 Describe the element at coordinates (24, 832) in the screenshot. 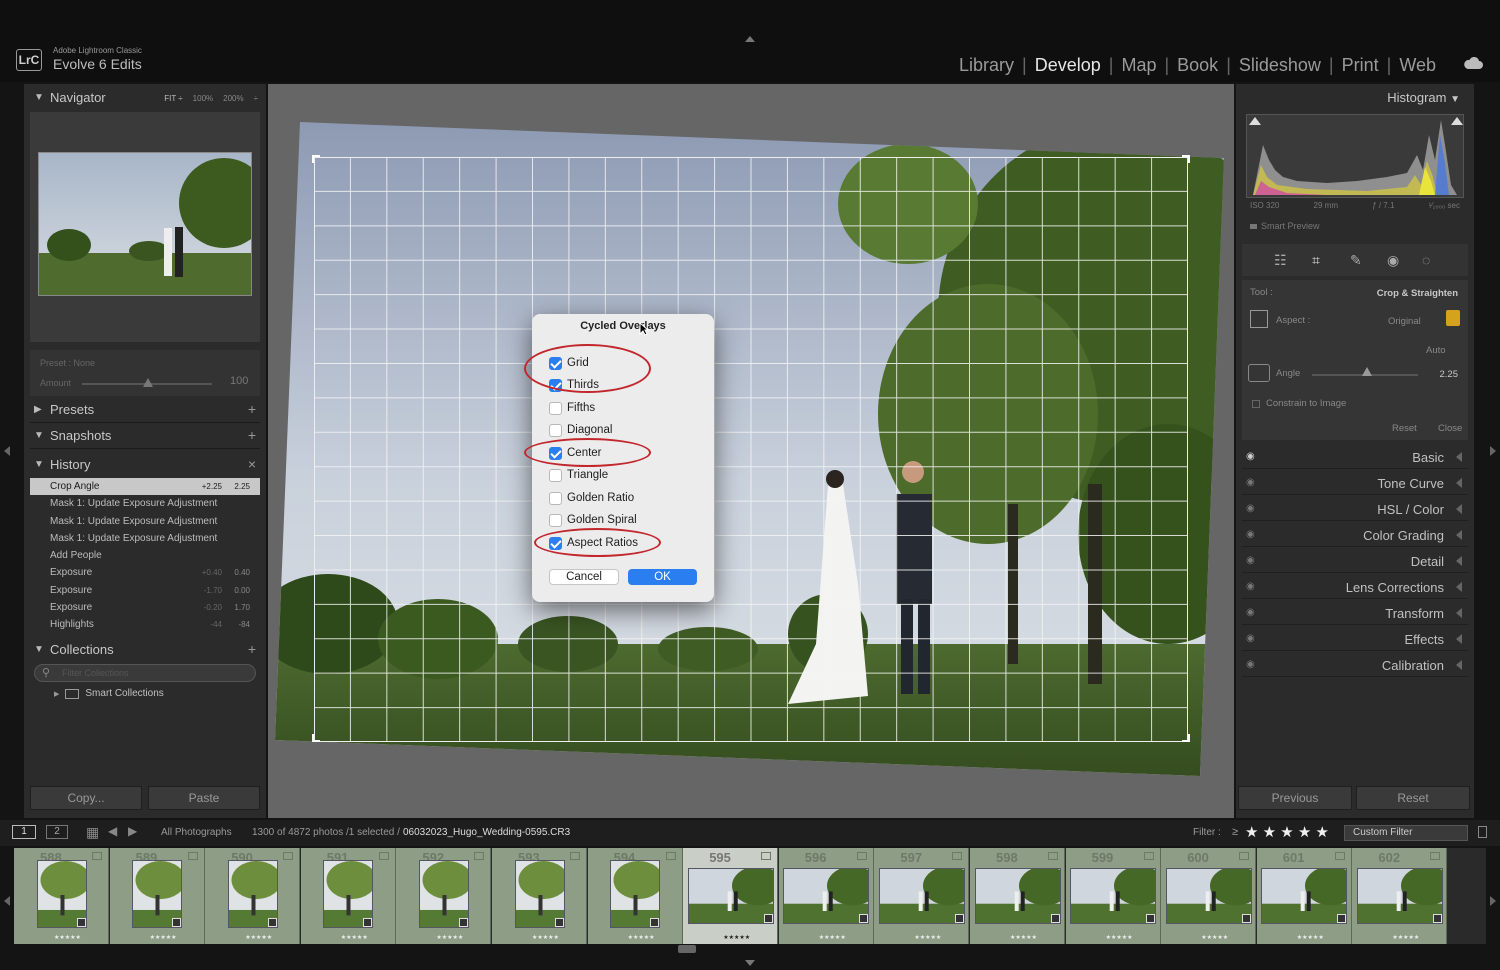

I see `primary-window-button: 1` at that location.